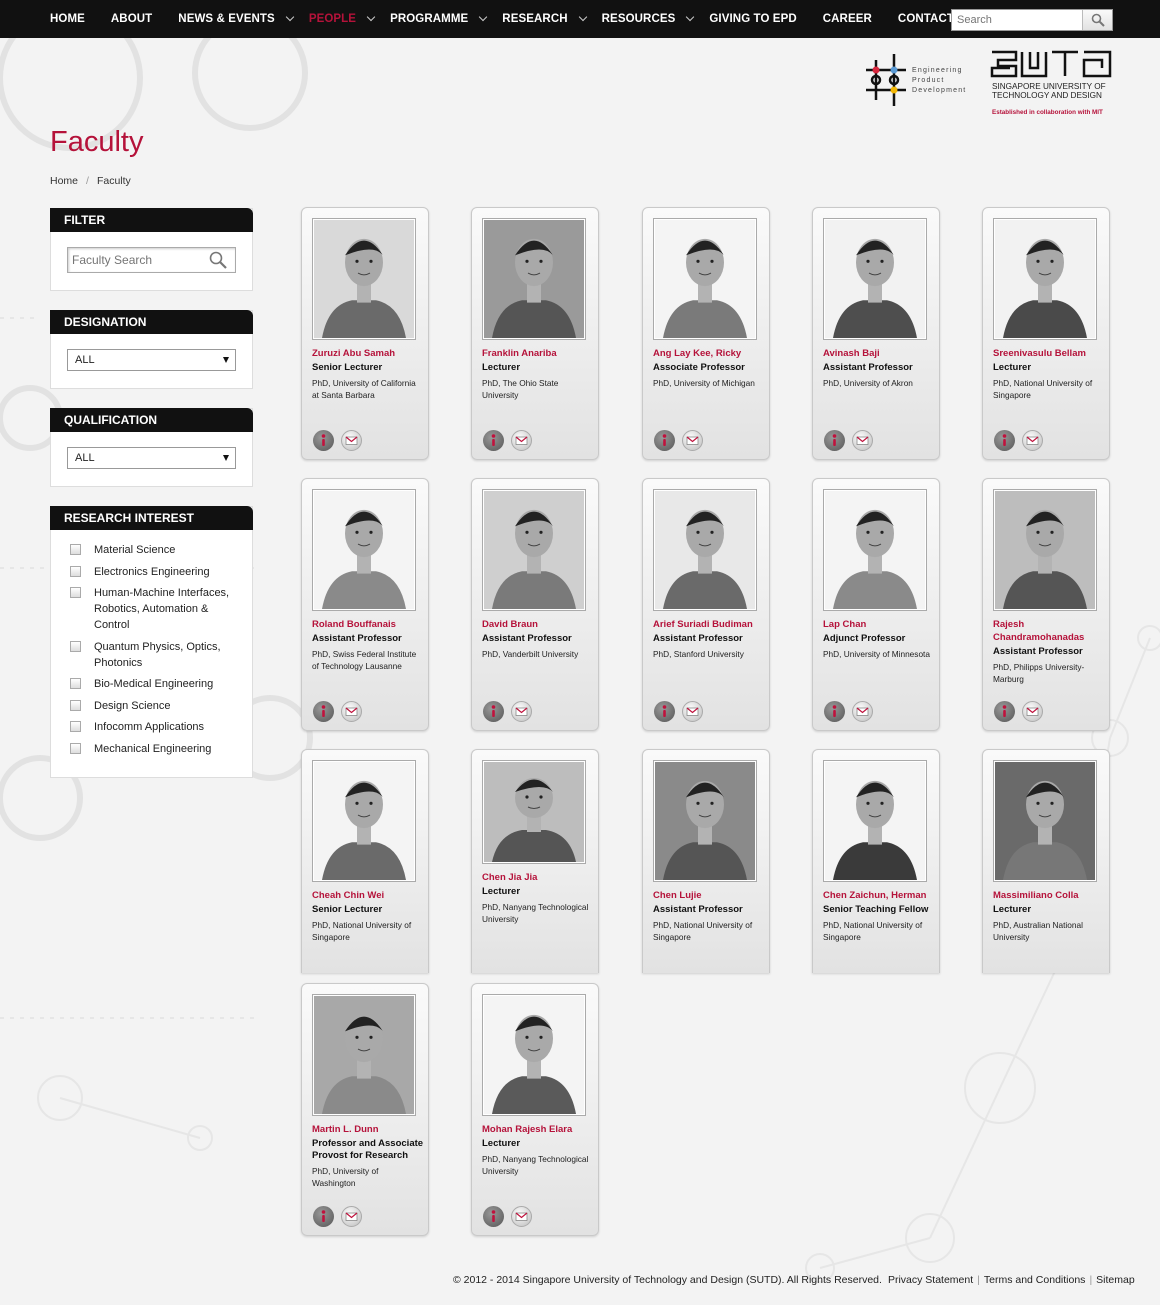  I want to click on nav-item-people: PEOPLE, so click(342, 19).